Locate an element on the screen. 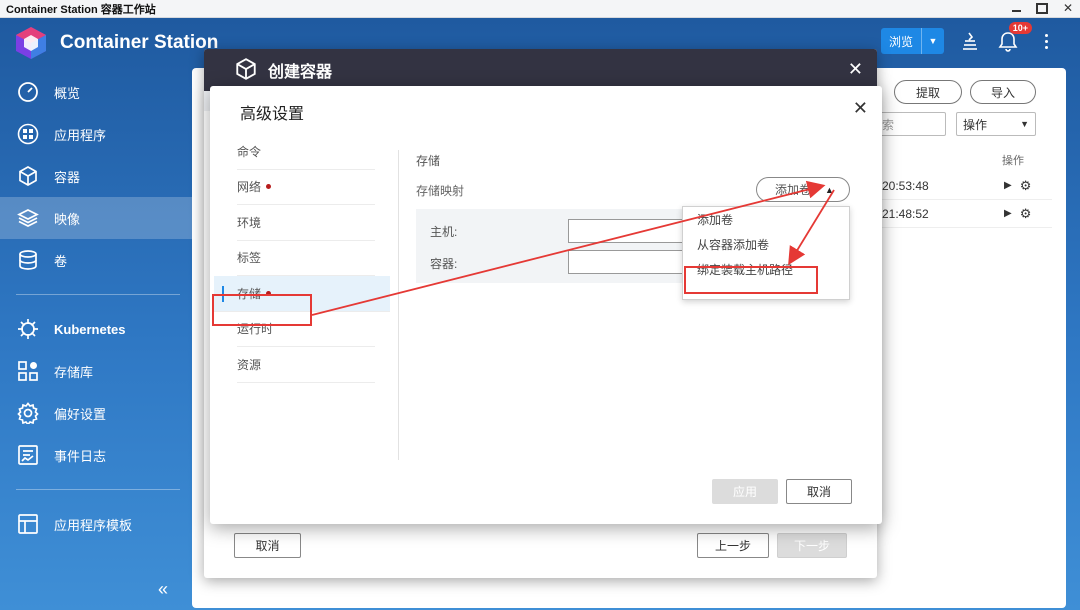  close-window-icon: ✕ is located at coordinates (1068, 8).